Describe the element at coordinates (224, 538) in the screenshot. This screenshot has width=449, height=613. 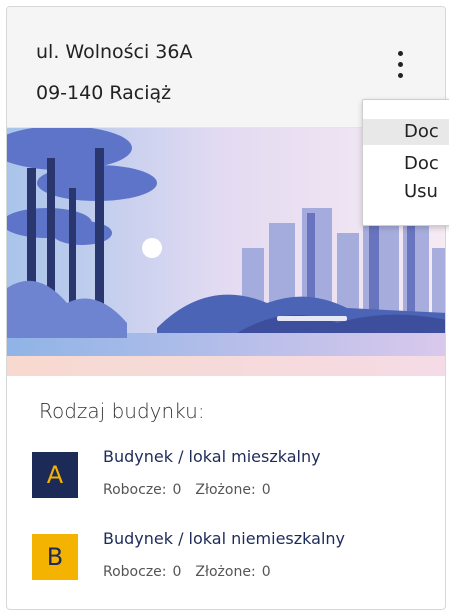
I see `building-type-label: Budynek / lokal niemieszkalny` at that location.